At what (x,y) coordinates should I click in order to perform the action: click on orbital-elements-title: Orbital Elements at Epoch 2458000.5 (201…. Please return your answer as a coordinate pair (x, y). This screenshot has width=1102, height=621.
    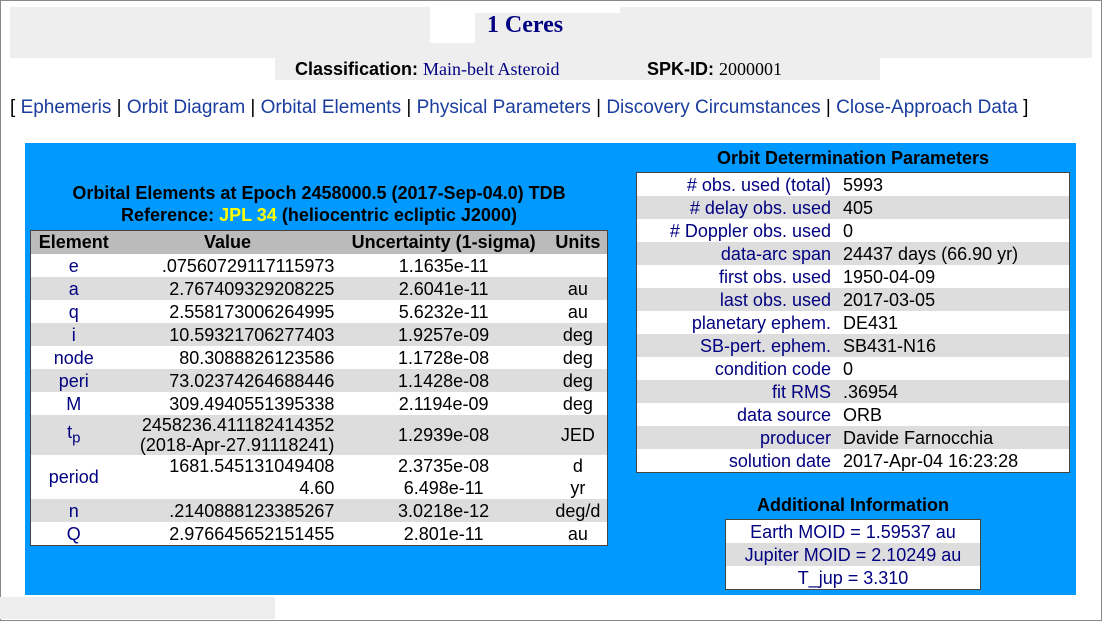
    Looking at the image, I should click on (319, 193).